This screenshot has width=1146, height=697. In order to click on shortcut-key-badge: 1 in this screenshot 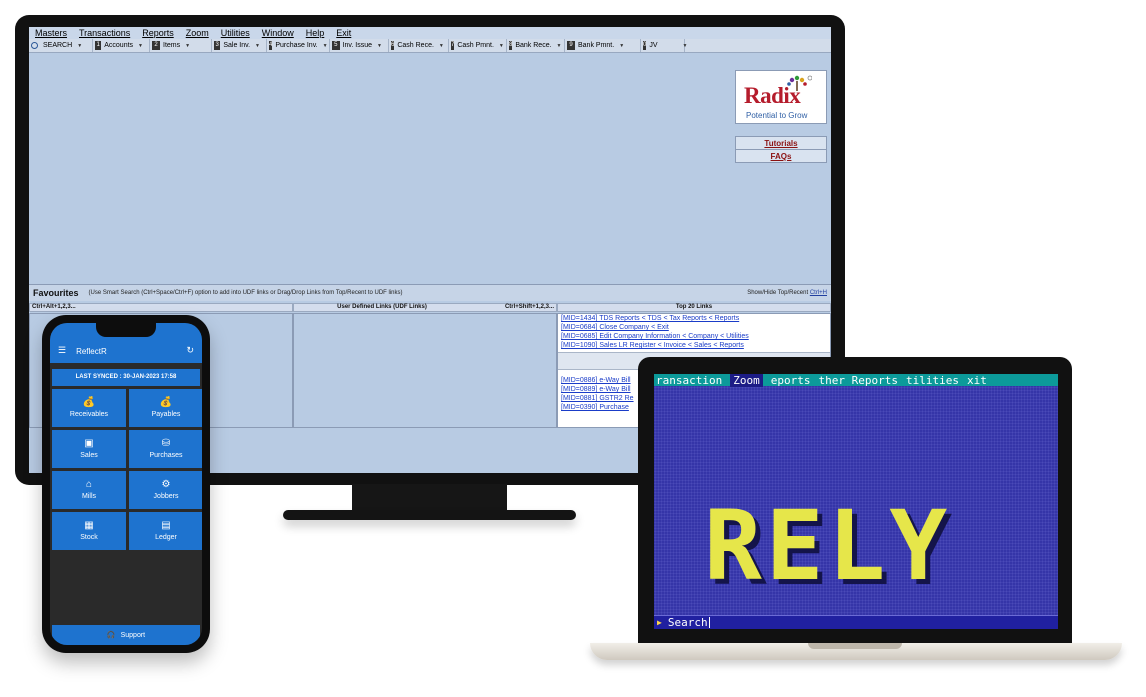, I will do `click(98, 45)`.